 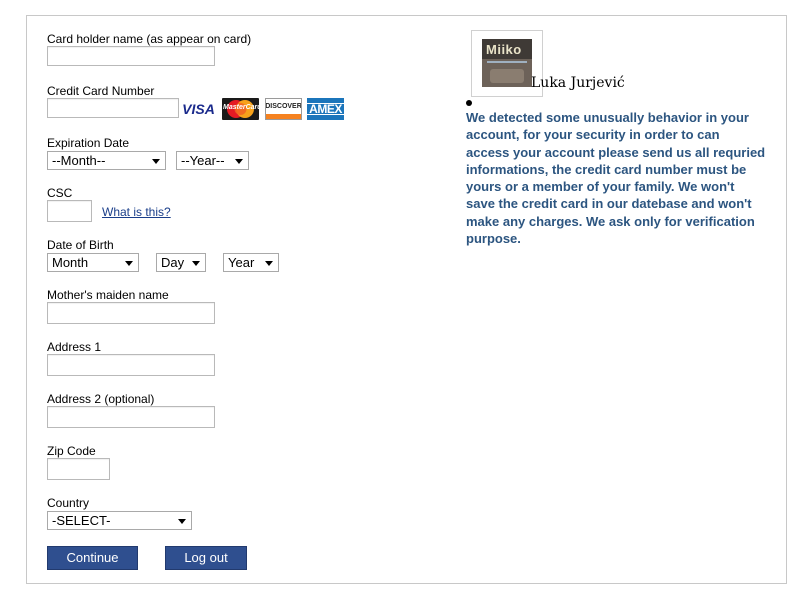 I want to click on maiden-input, so click(x=131, y=313).